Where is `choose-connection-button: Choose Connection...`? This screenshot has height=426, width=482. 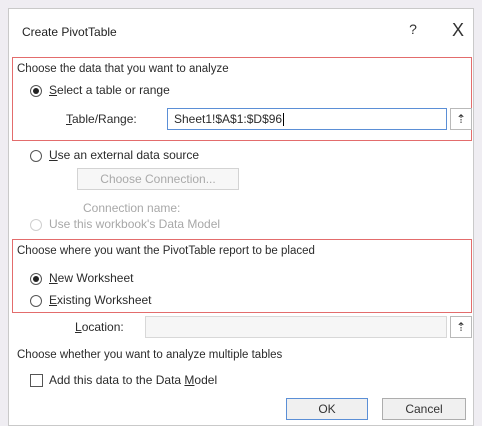 choose-connection-button: Choose Connection... is located at coordinates (158, 179).